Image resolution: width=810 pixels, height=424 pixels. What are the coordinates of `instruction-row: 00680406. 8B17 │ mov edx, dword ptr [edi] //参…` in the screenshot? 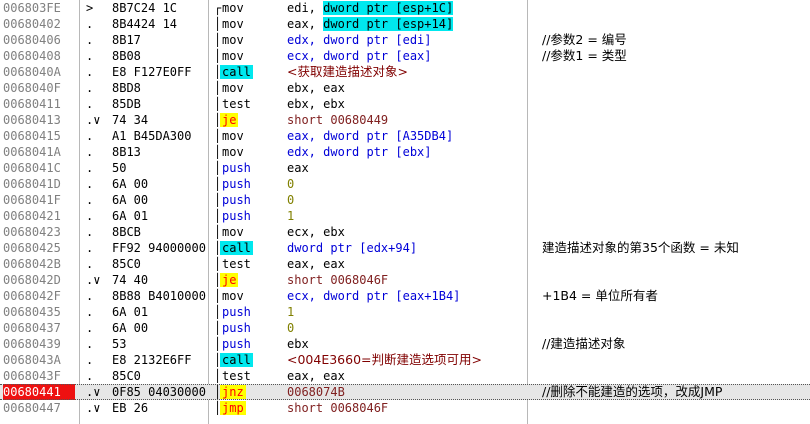 It's located at (405, 40).